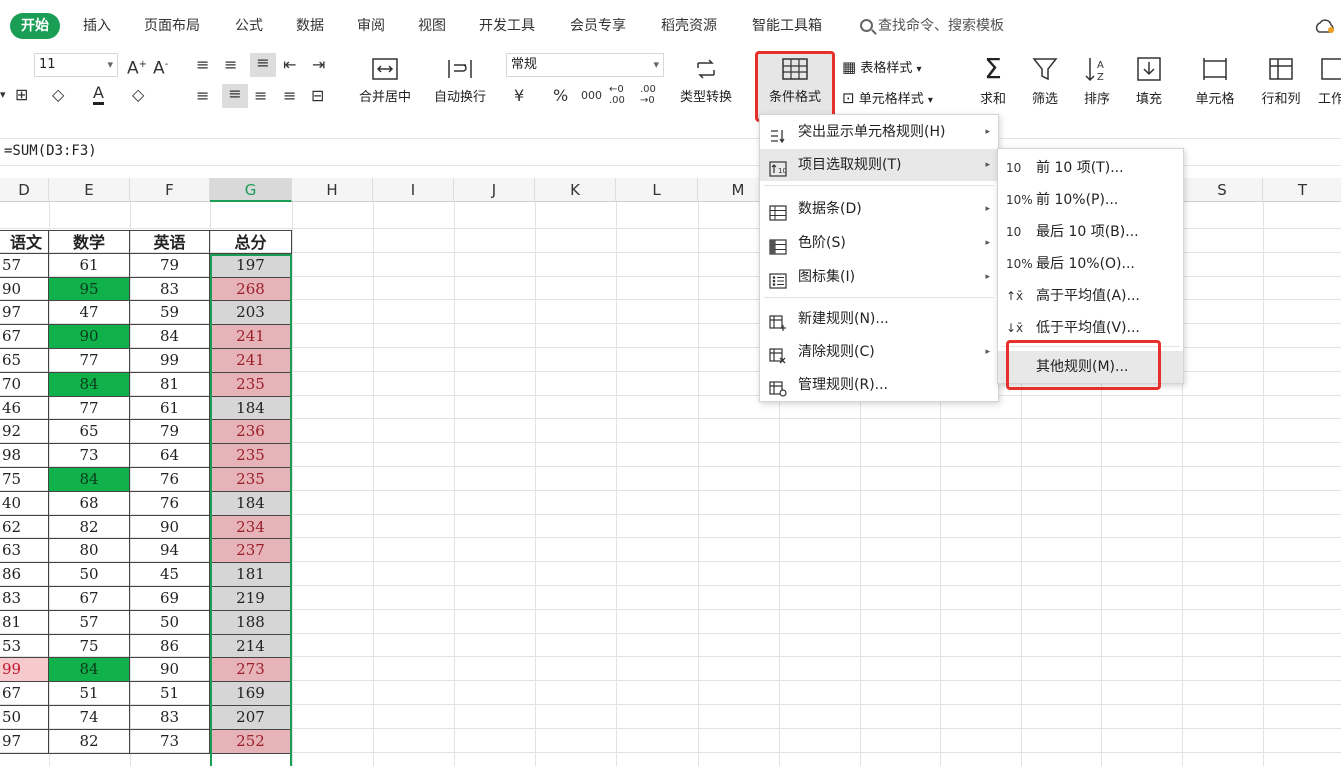 This screenshot has width=1341, height=766. What do you see at coordinates (24, 527) in the screenshot?
I see `table-cell: 62` at bounding box center [24, 527].